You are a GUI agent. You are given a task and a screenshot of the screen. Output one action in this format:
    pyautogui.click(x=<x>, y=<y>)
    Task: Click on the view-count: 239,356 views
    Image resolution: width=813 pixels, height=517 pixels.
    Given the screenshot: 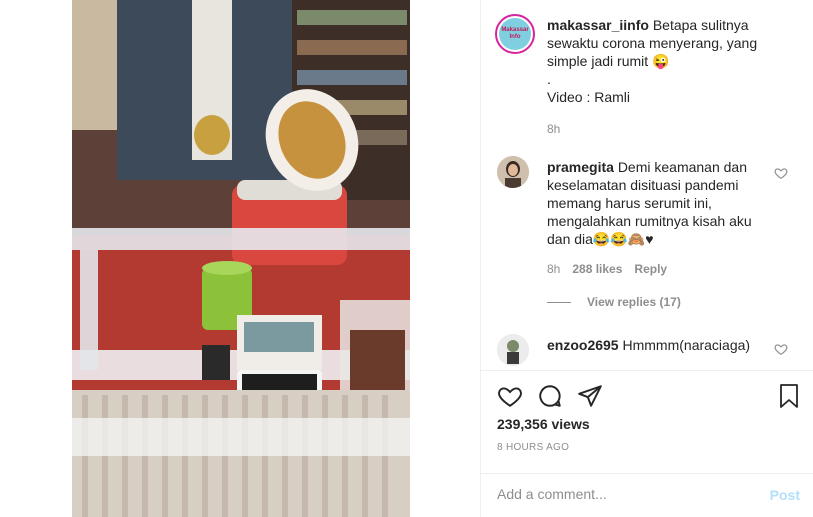 What is the action you would take?
    pyautogui.click(x=543, y=424)
    